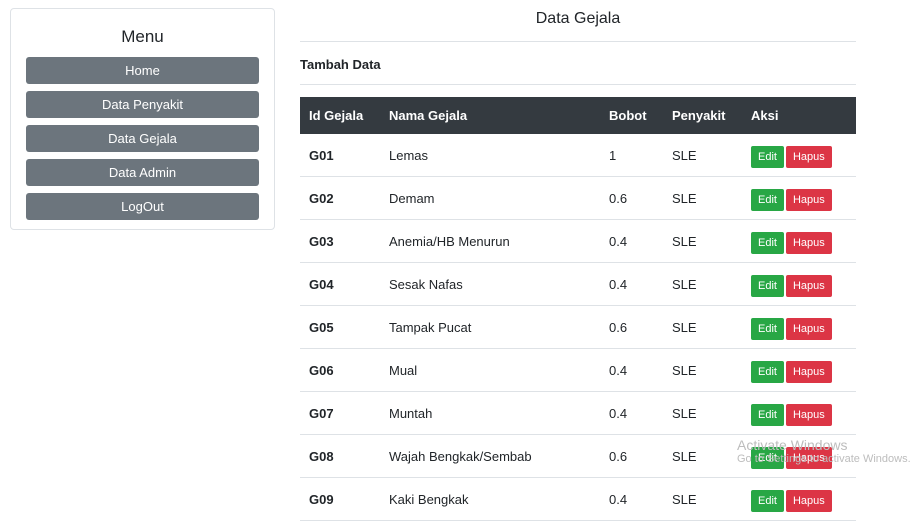  Describe the element at coordinates (142, 138) in the screenshot. I see `menu-button-data-gejala: Data Gejala` at that location.